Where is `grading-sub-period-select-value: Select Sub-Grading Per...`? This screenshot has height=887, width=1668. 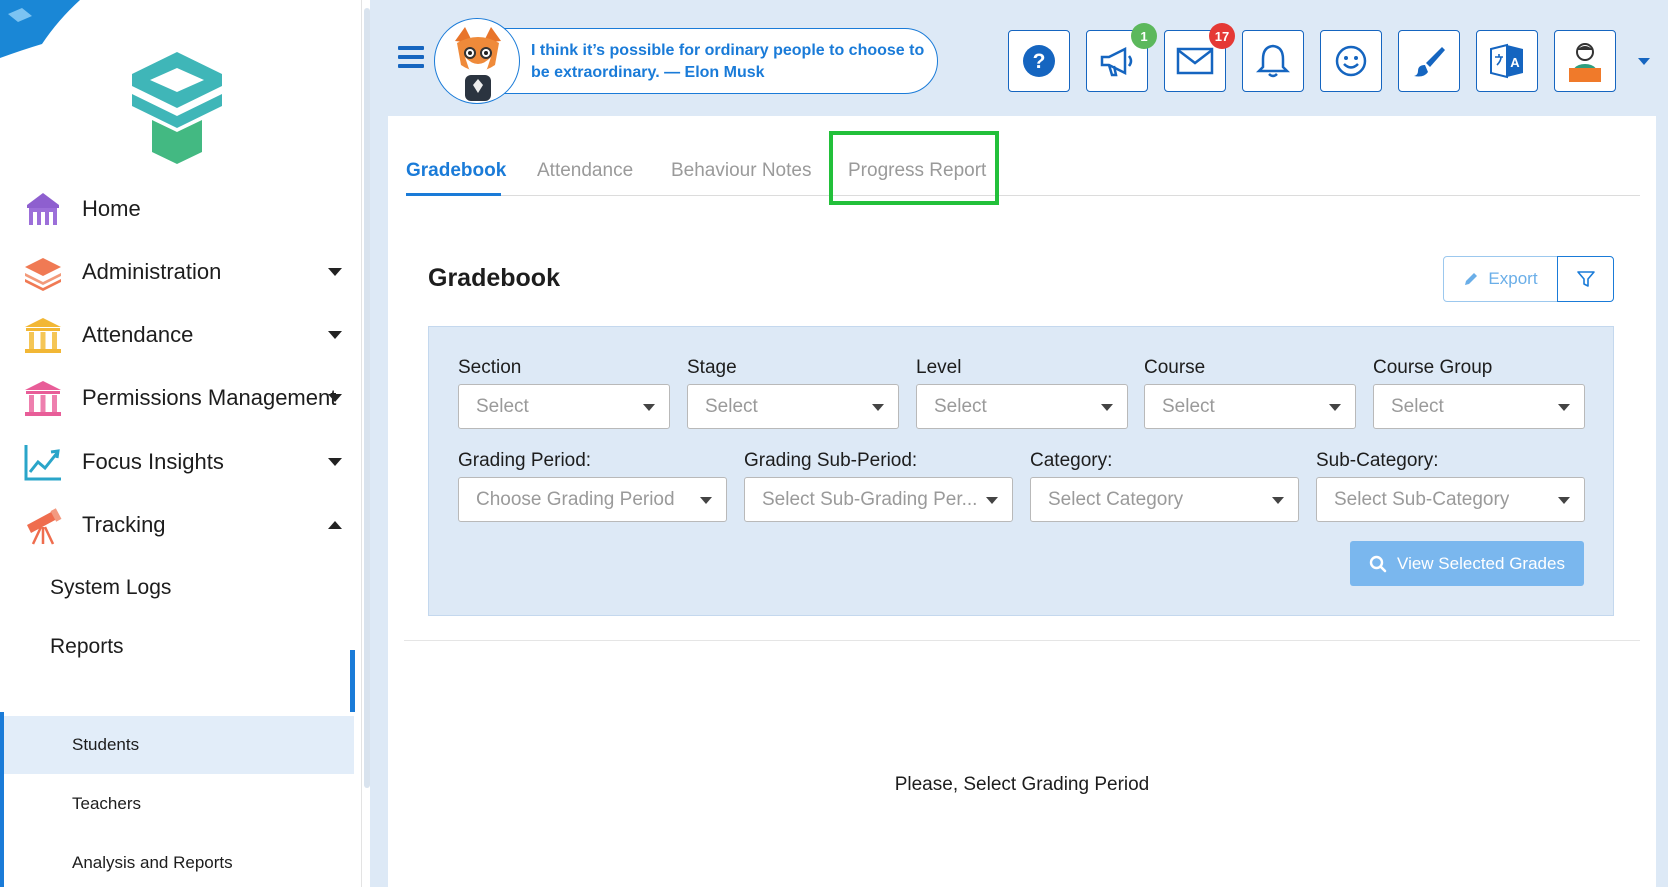
grading-sub-period-select-value: Select Sub-Grading Per... is located at coordinates (870, 499).